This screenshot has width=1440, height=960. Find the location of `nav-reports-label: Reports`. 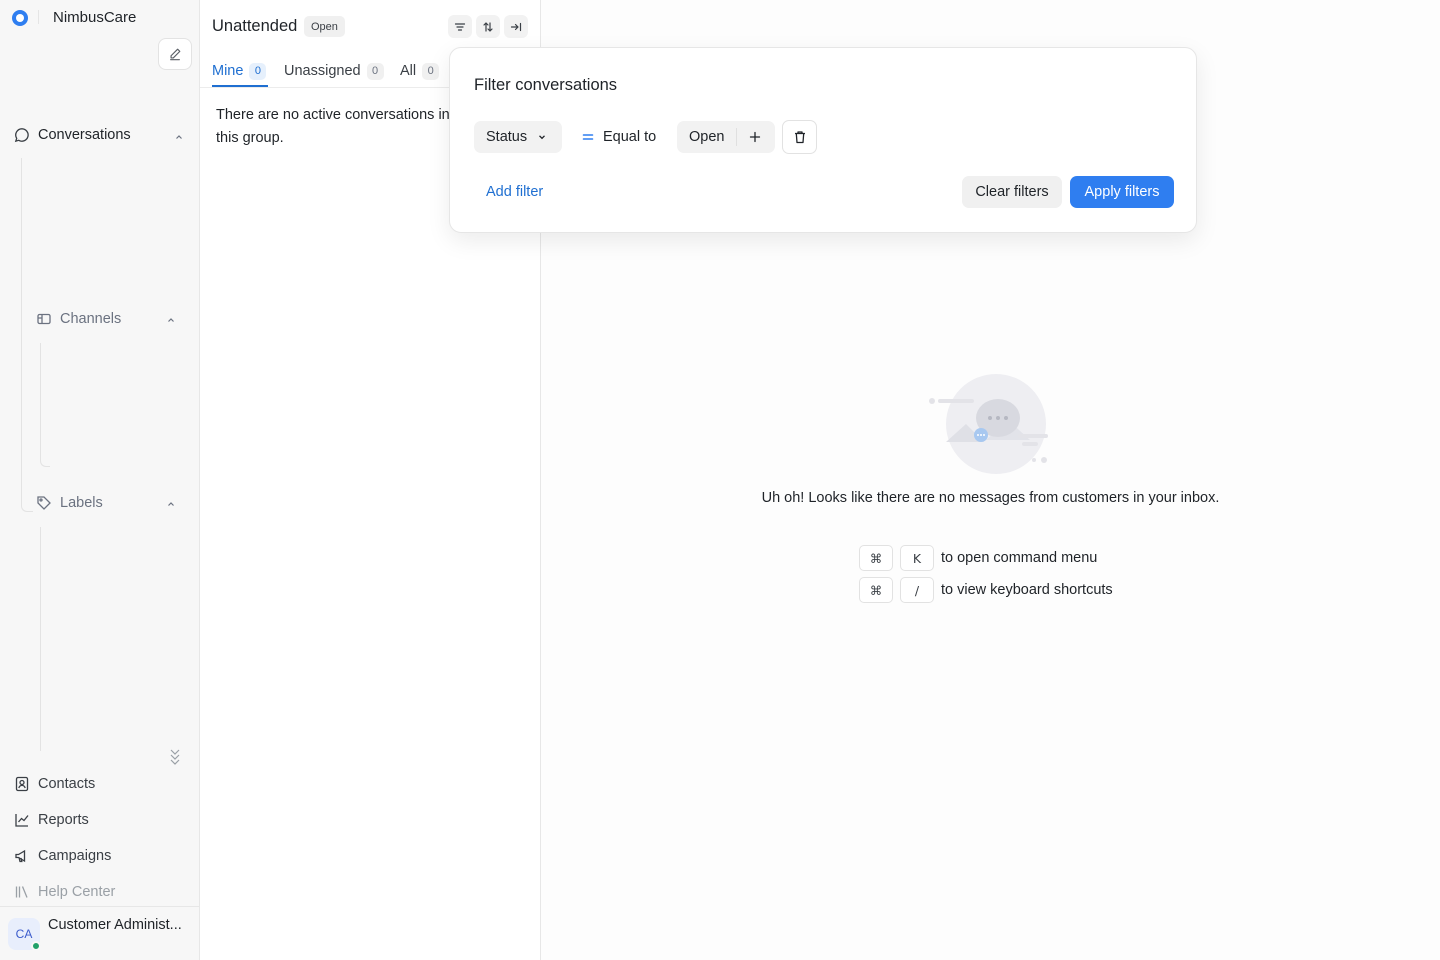

nav-reports-label: Reports is located at coordinates (63, 820).